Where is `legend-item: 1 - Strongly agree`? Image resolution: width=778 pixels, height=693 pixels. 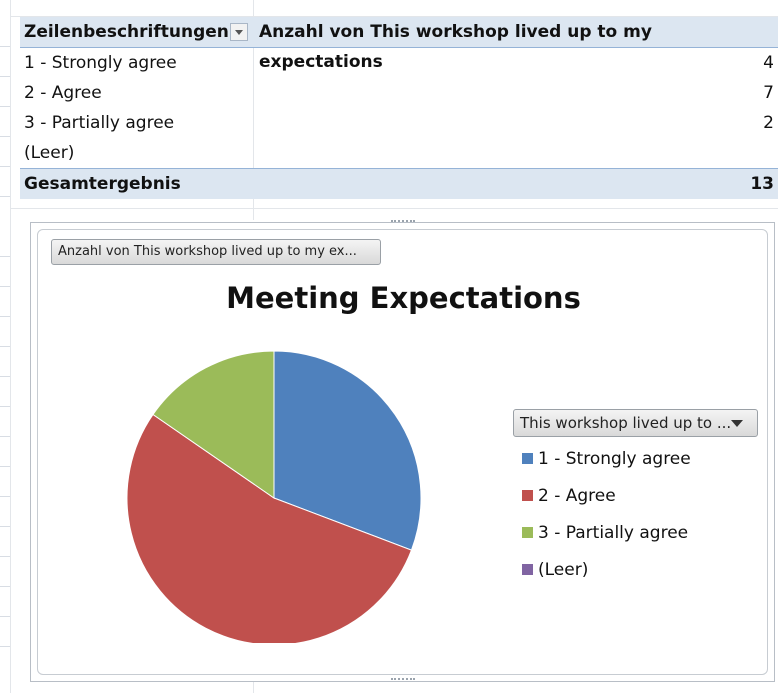 legend-item: 1 - Strongly agree is located at coordinates (606, 459).